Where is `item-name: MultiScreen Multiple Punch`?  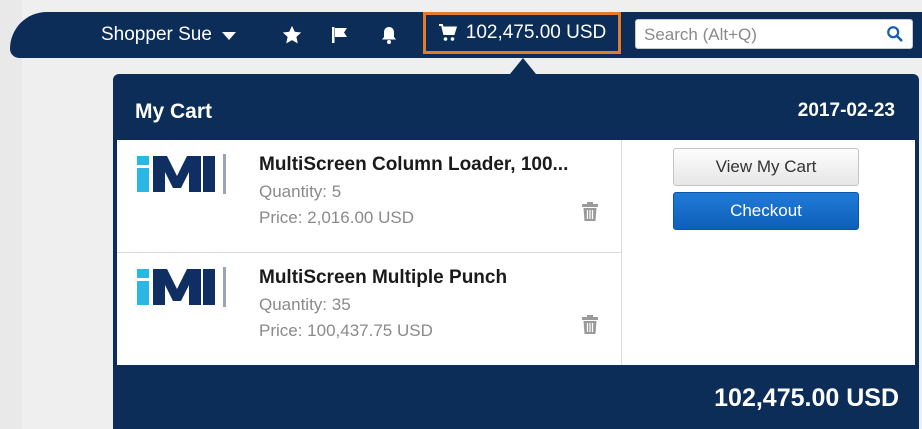 item-name: MultiScreen Multiple Punch is located at coordinates (439, 278).